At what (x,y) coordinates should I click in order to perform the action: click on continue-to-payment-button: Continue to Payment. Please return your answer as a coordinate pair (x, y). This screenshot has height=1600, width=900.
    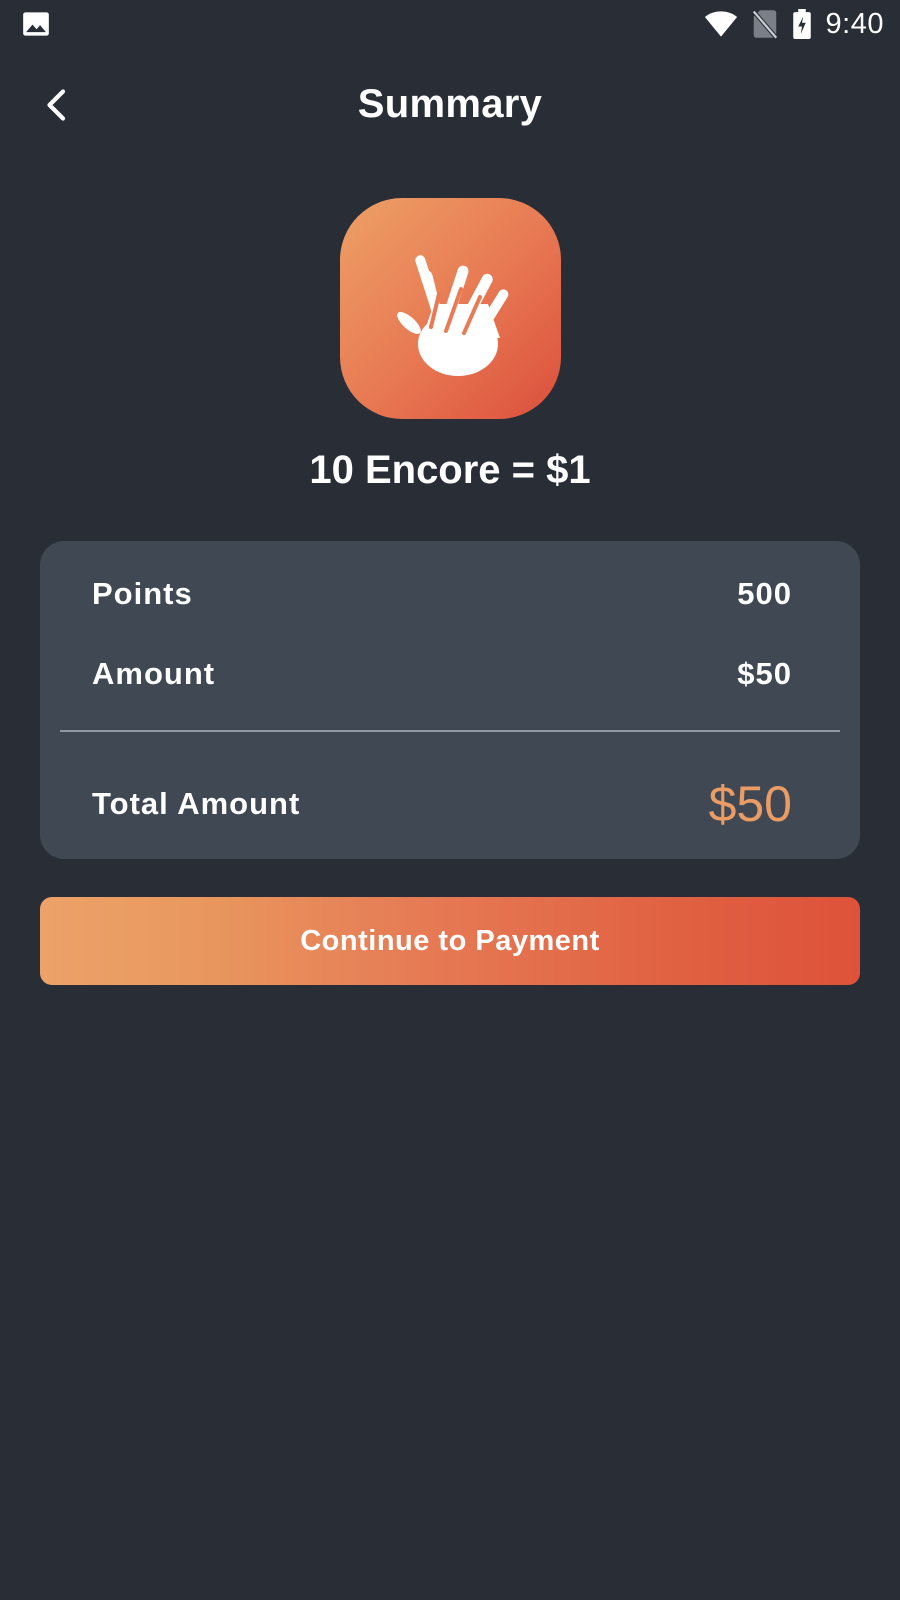
    Looking at the image, I should click on (450, 941).